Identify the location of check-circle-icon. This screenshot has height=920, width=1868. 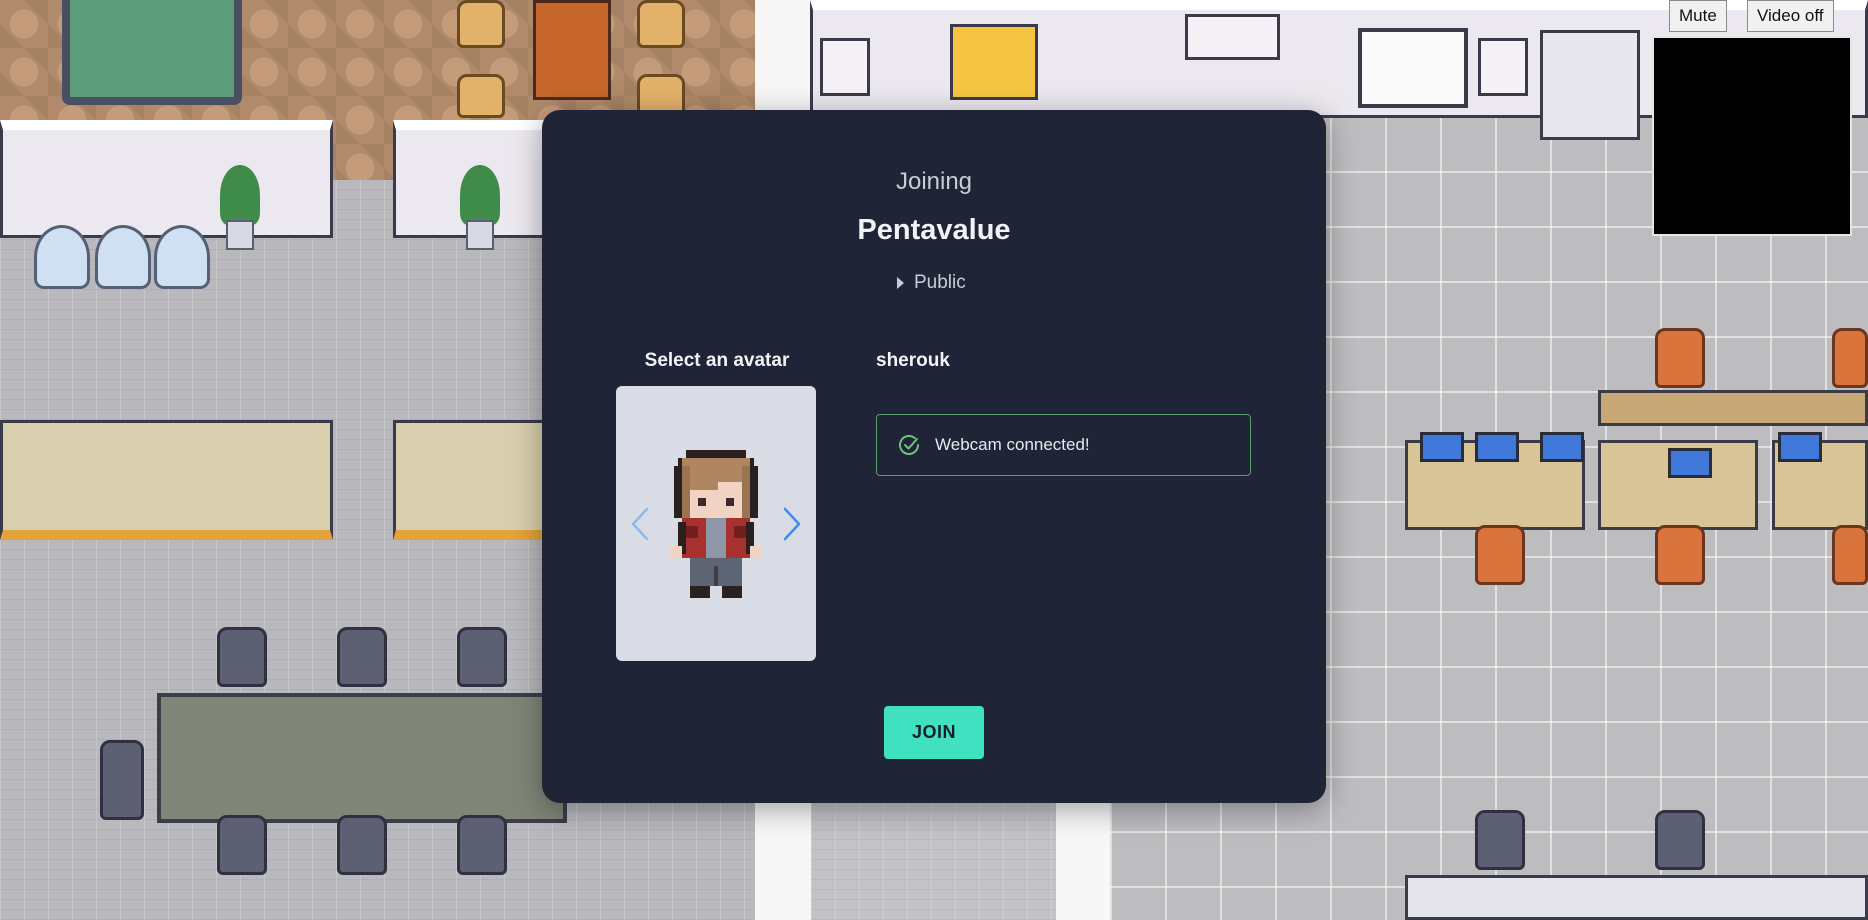
(909, 445).